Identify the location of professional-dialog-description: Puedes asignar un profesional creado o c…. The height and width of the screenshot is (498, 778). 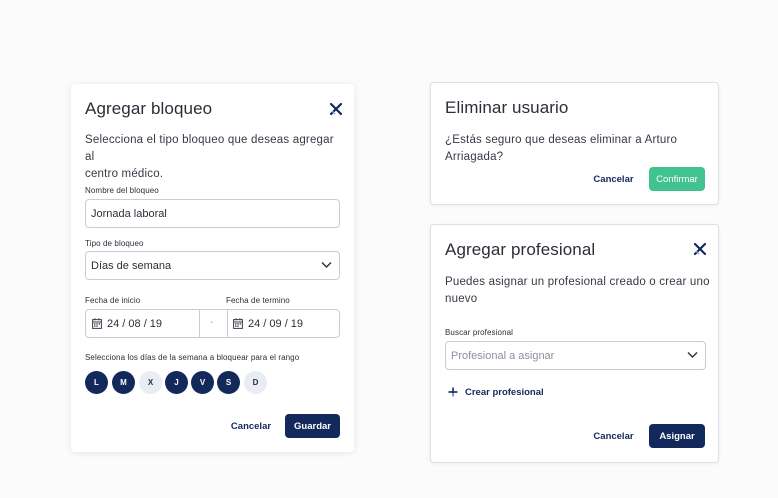
(577, 290).